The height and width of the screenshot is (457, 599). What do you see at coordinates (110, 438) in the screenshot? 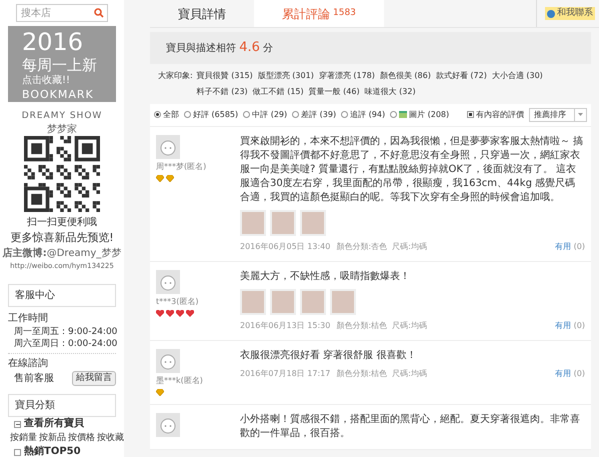
I see `sort-link: 按收藏` at bounding box center [110, 438].